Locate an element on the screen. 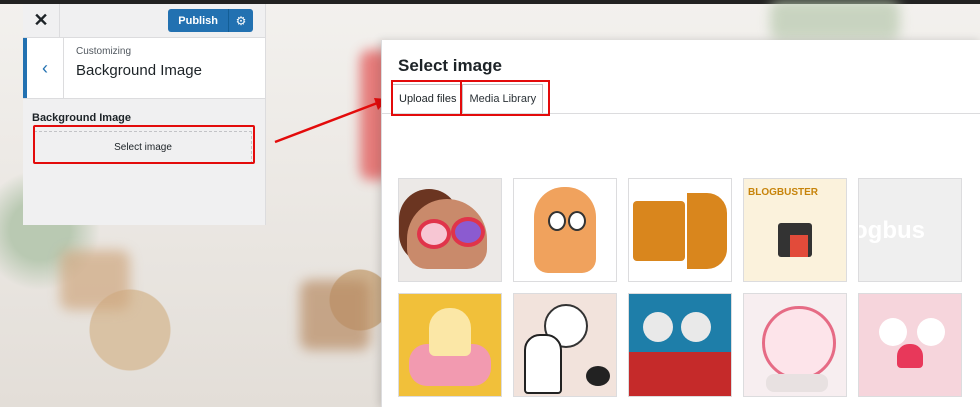 The height and width of the screenshot is (407, 980). gear-icon: ⚙ is located at coordinates (241, 20).